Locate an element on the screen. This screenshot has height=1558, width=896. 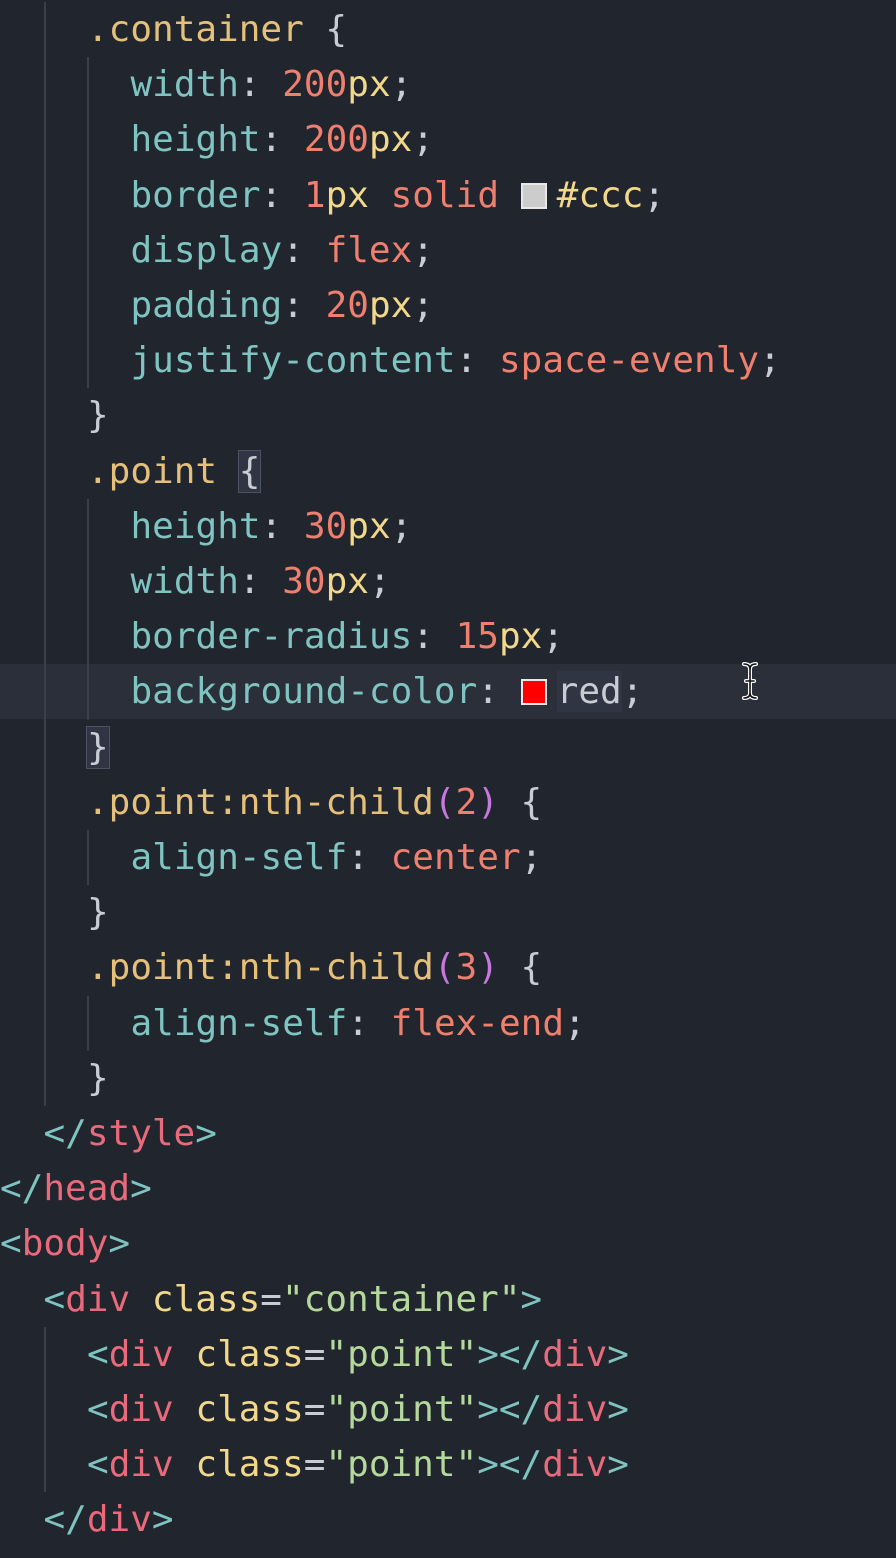
code-token: 200 is located at coordinates (336, 140).